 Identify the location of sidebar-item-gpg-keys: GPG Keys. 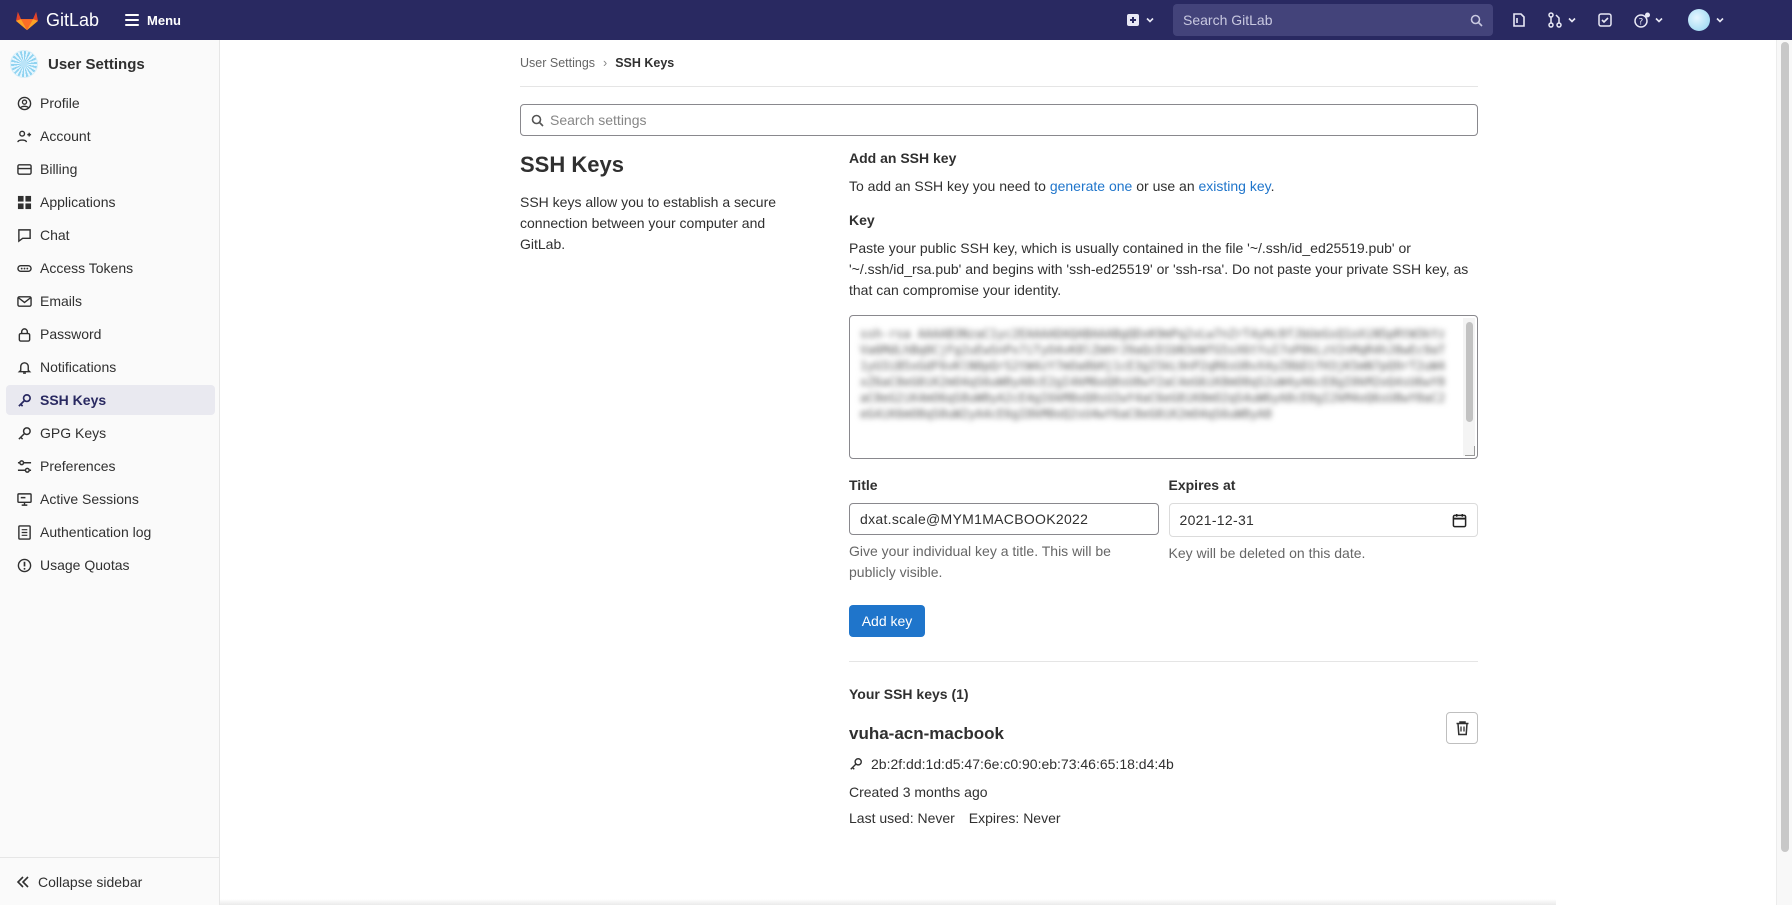
(110, 433).